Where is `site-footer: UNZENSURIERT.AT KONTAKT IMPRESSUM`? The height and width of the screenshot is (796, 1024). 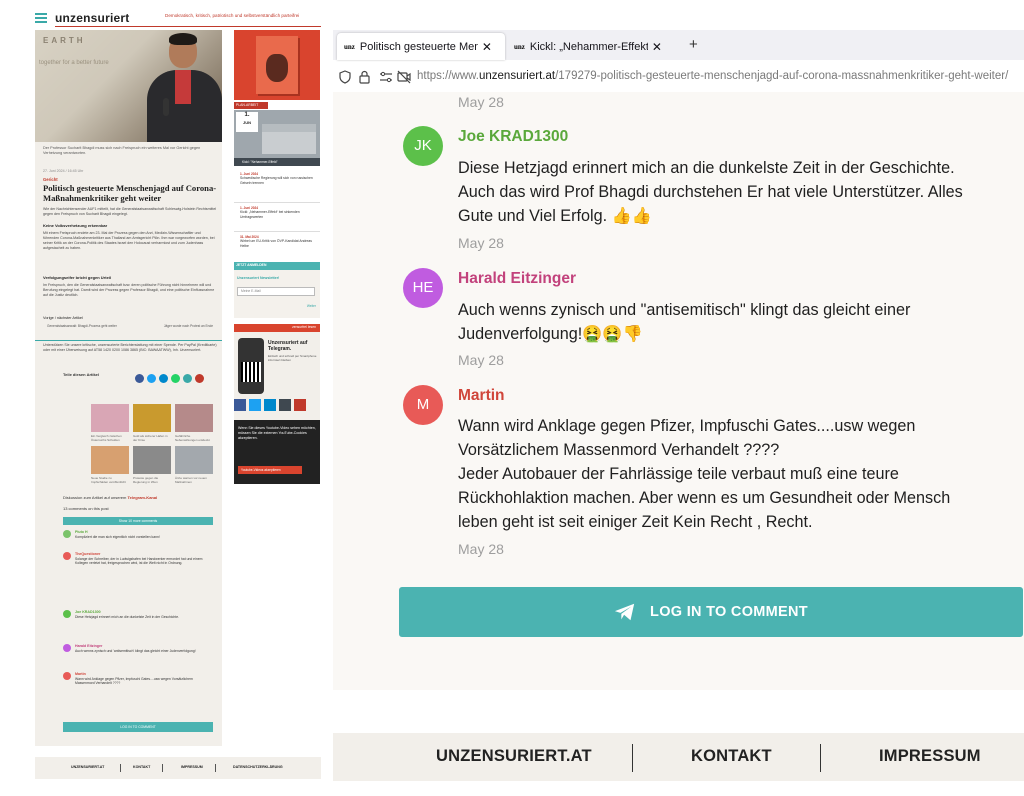 site-footer: UNZENSURIERT.AT KONTAKT IMPRESSUM is located at coordinates (678, 757).